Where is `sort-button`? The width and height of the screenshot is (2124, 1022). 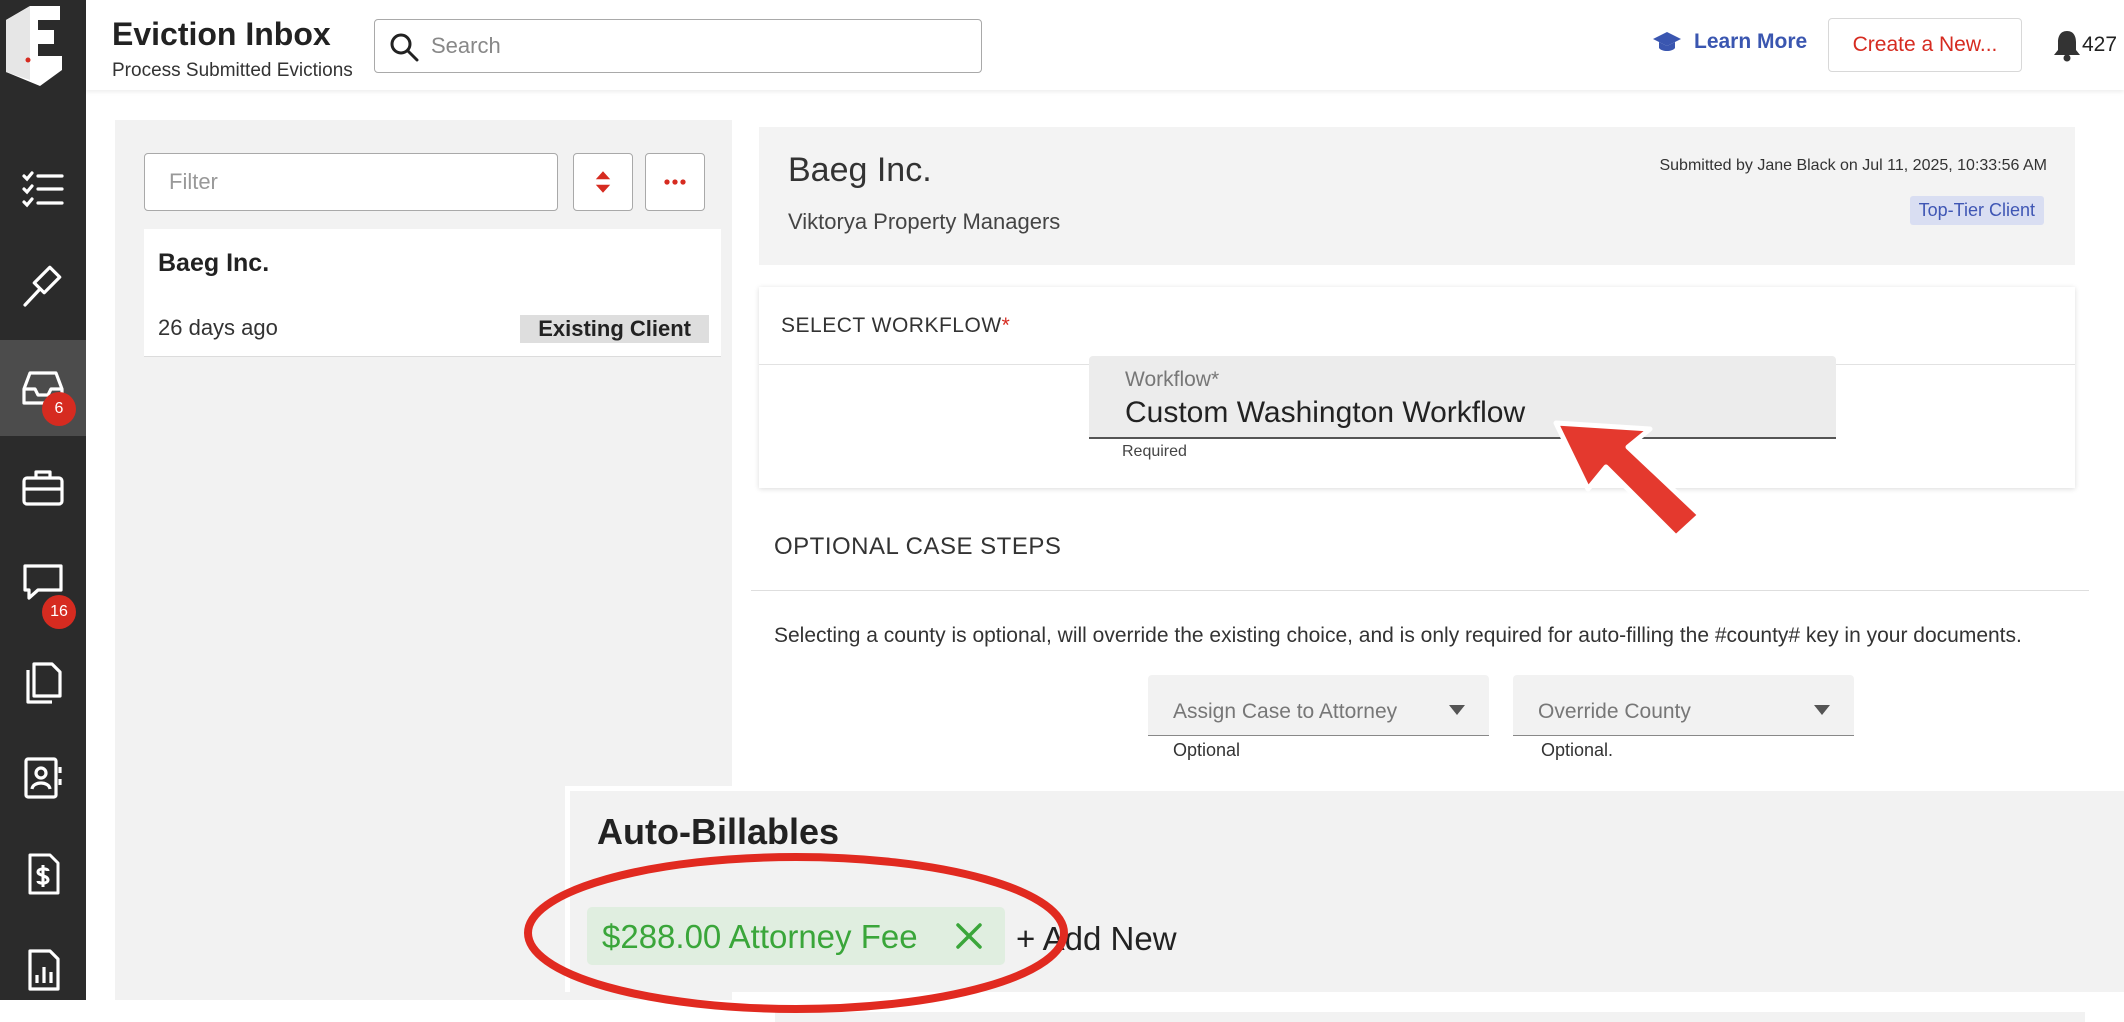 sort-button is located at coordinates (603, 182).